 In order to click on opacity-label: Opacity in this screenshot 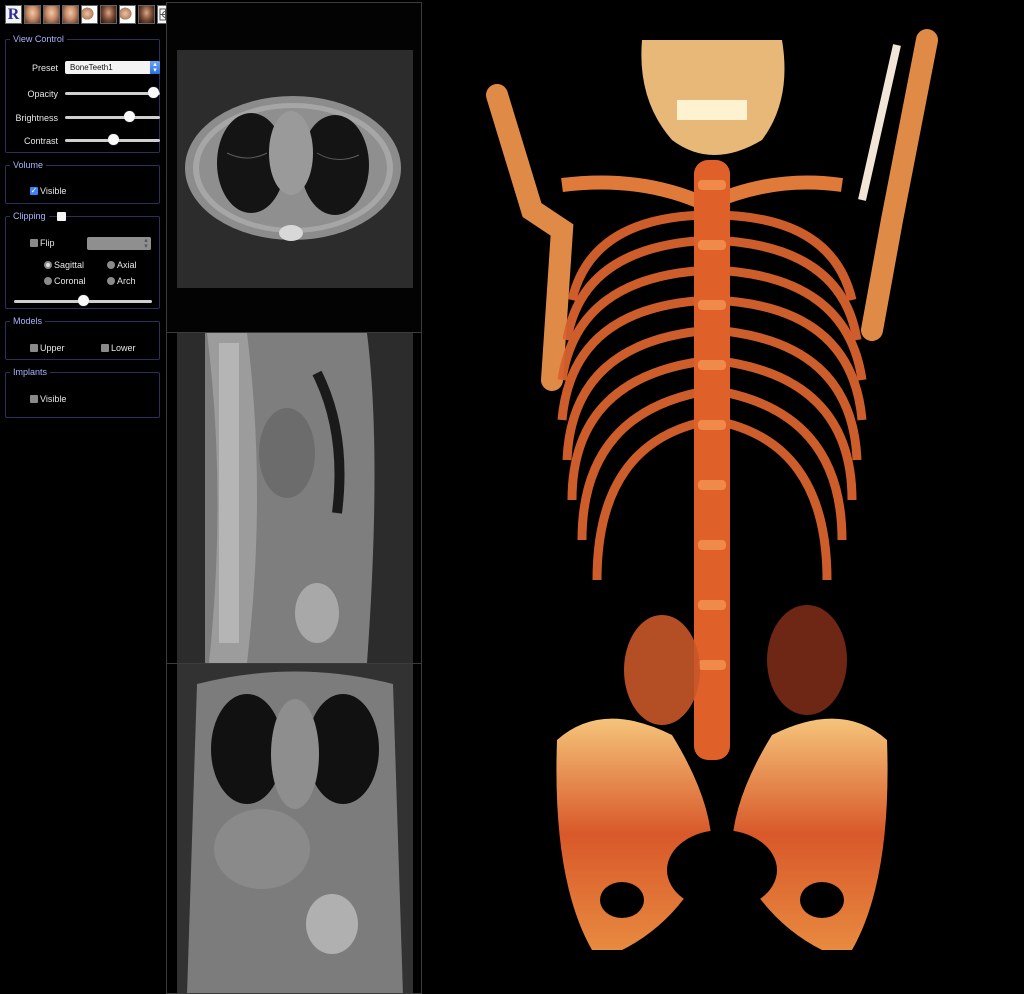, I will do `click(42, 94)`.